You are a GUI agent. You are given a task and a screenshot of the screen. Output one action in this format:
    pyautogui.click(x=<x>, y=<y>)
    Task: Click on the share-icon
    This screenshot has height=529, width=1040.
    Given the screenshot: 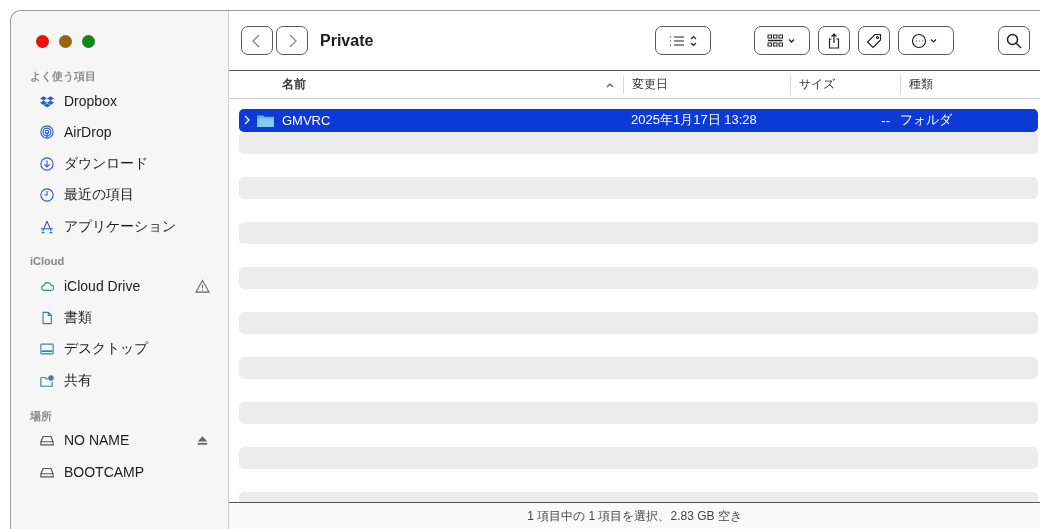 What is the action you would take?
    pyautogui.click(x=834, y=40)
    